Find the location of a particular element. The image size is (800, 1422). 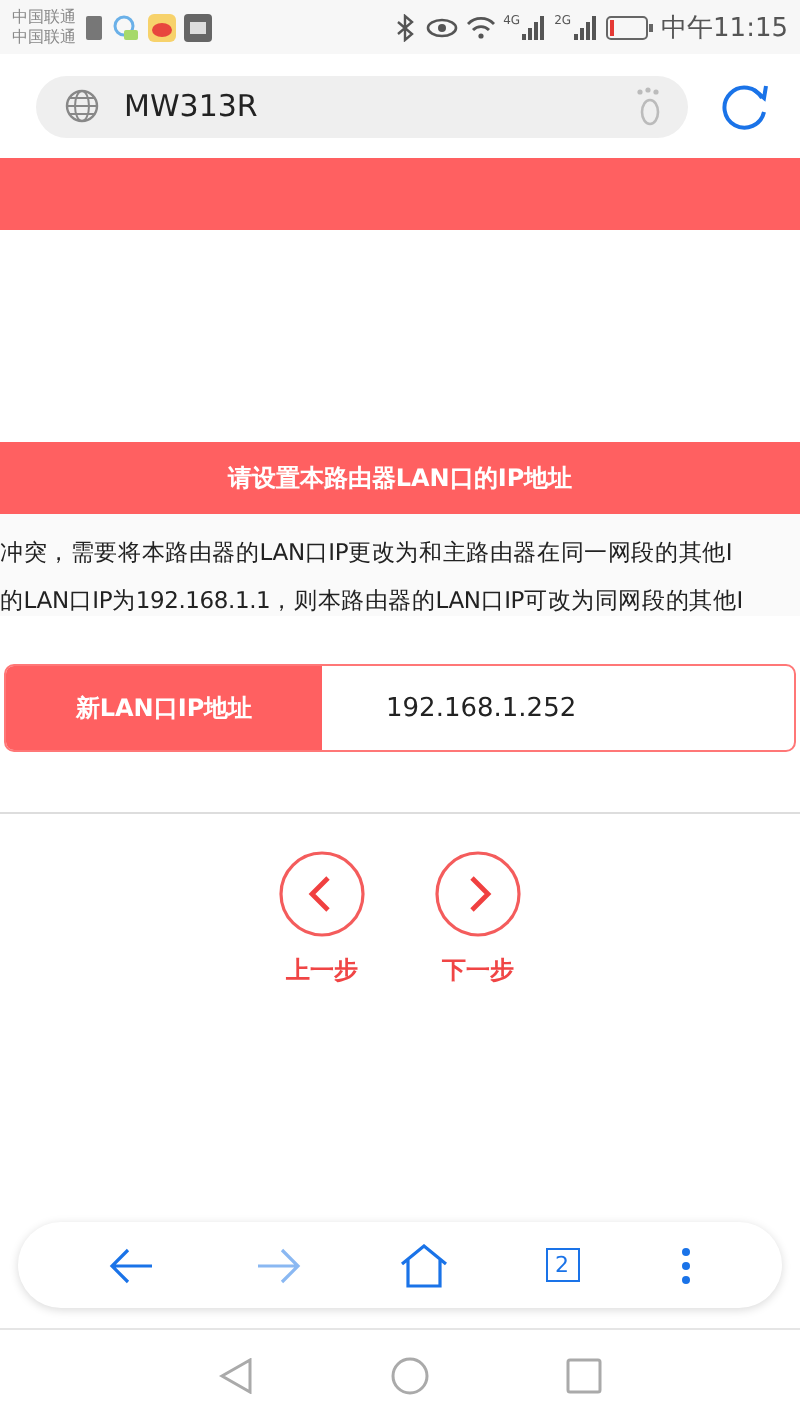

forward-icon is located at coordinates (277, 1265).